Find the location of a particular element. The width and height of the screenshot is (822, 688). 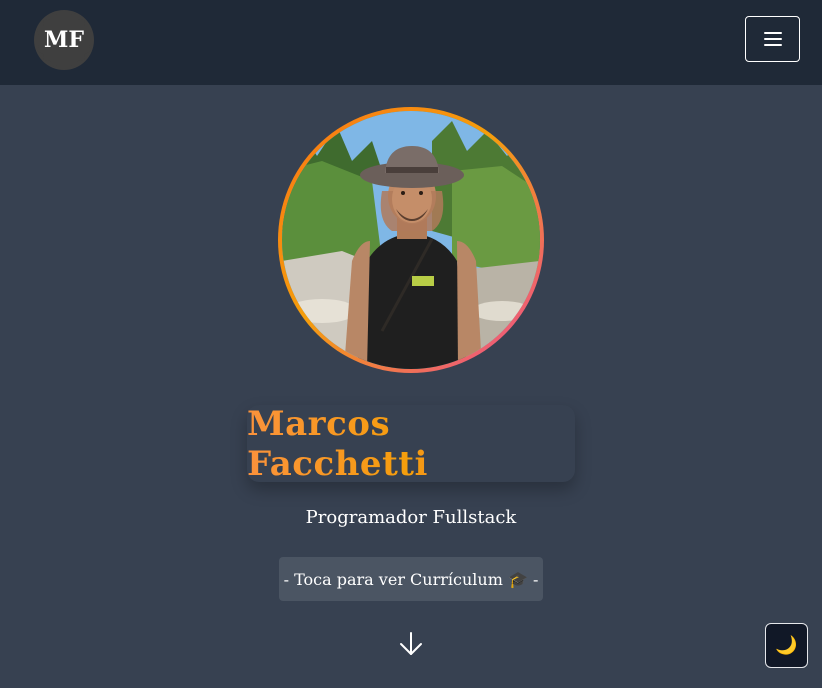

theme-toggle-button: 🌙 is located at coordinates (786, 645).